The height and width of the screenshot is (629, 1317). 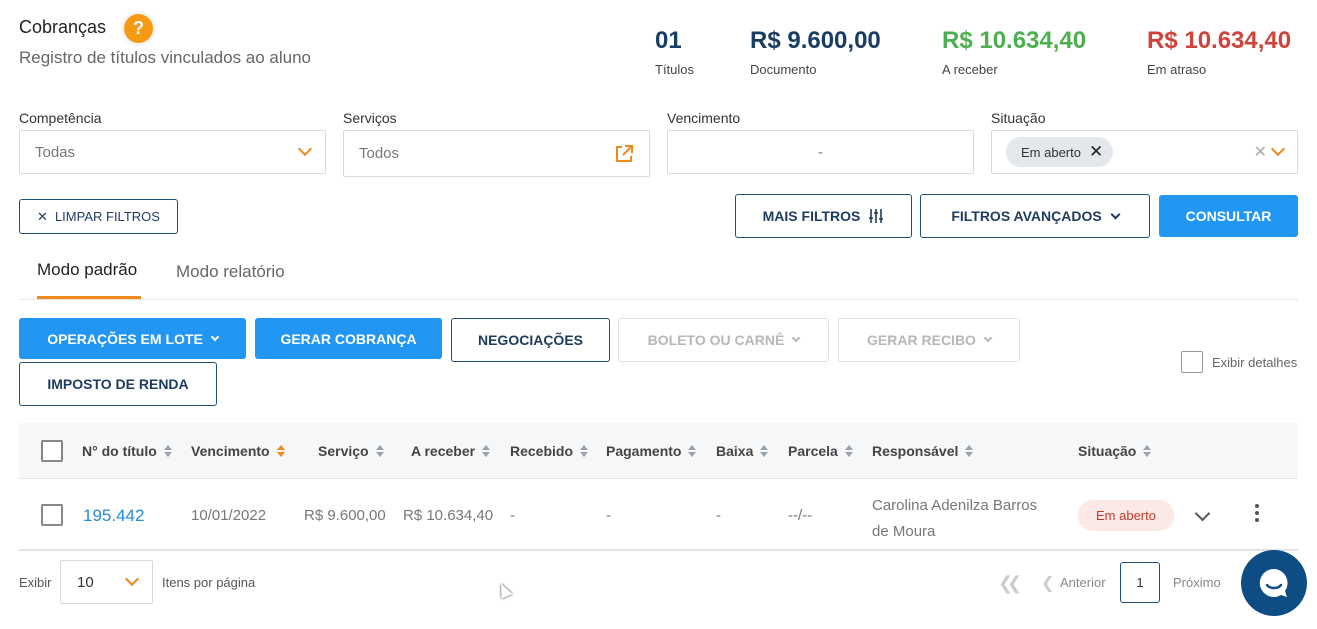 What do you see at coordinates (921, 340) in the screenshot?
I see `gerar-recibo-label: GERAR RECIBO` at bounding box center [921, 340].